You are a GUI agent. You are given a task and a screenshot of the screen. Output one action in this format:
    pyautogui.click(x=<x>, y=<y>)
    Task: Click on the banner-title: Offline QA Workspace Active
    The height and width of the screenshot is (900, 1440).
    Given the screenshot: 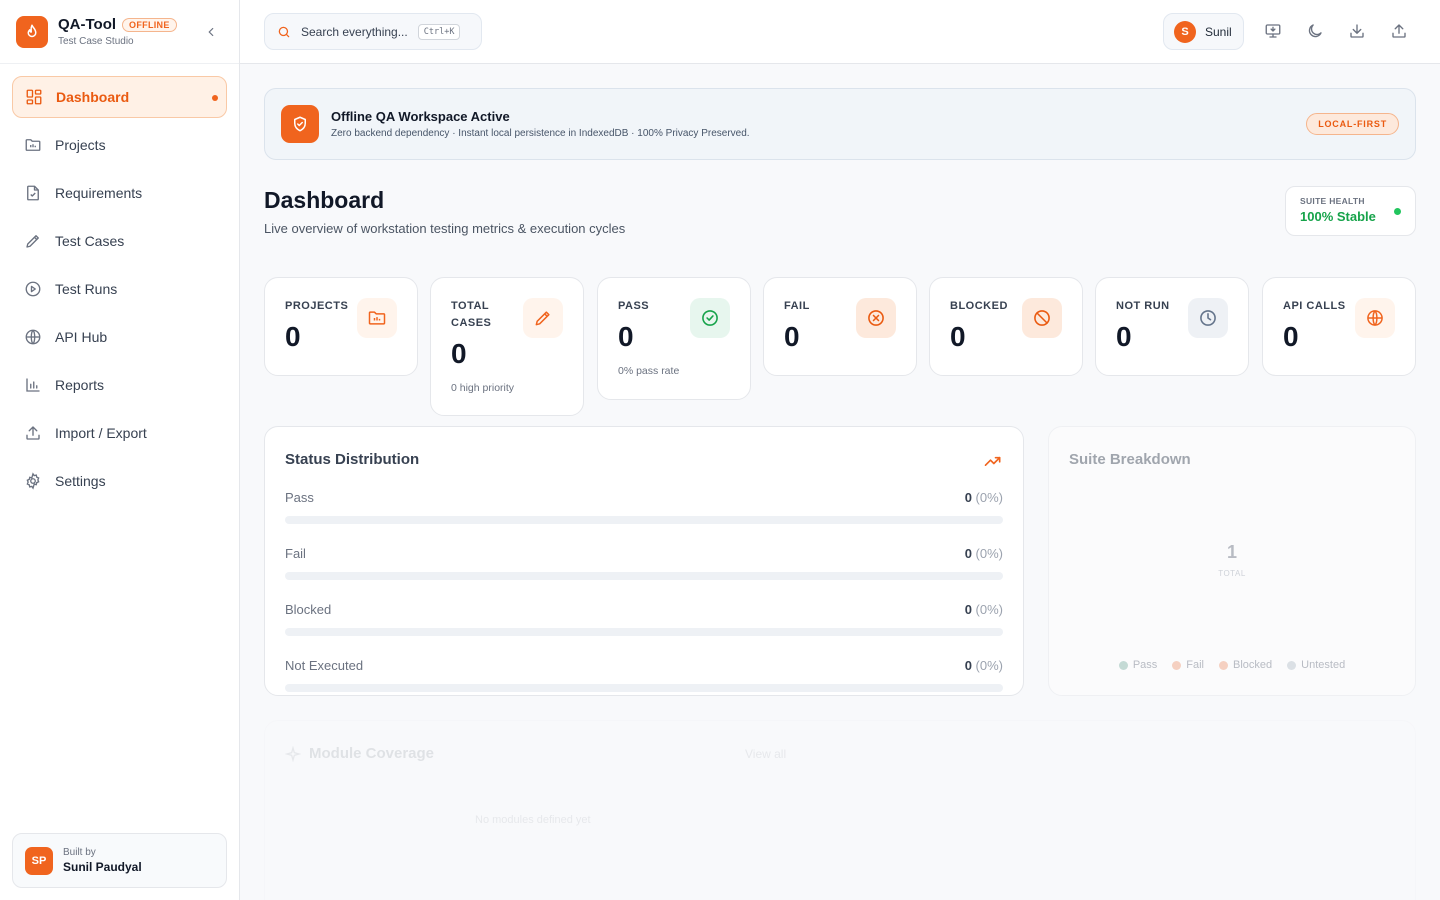 What is the action you would take?
    pyautogui.click(x=420, y=116)
    